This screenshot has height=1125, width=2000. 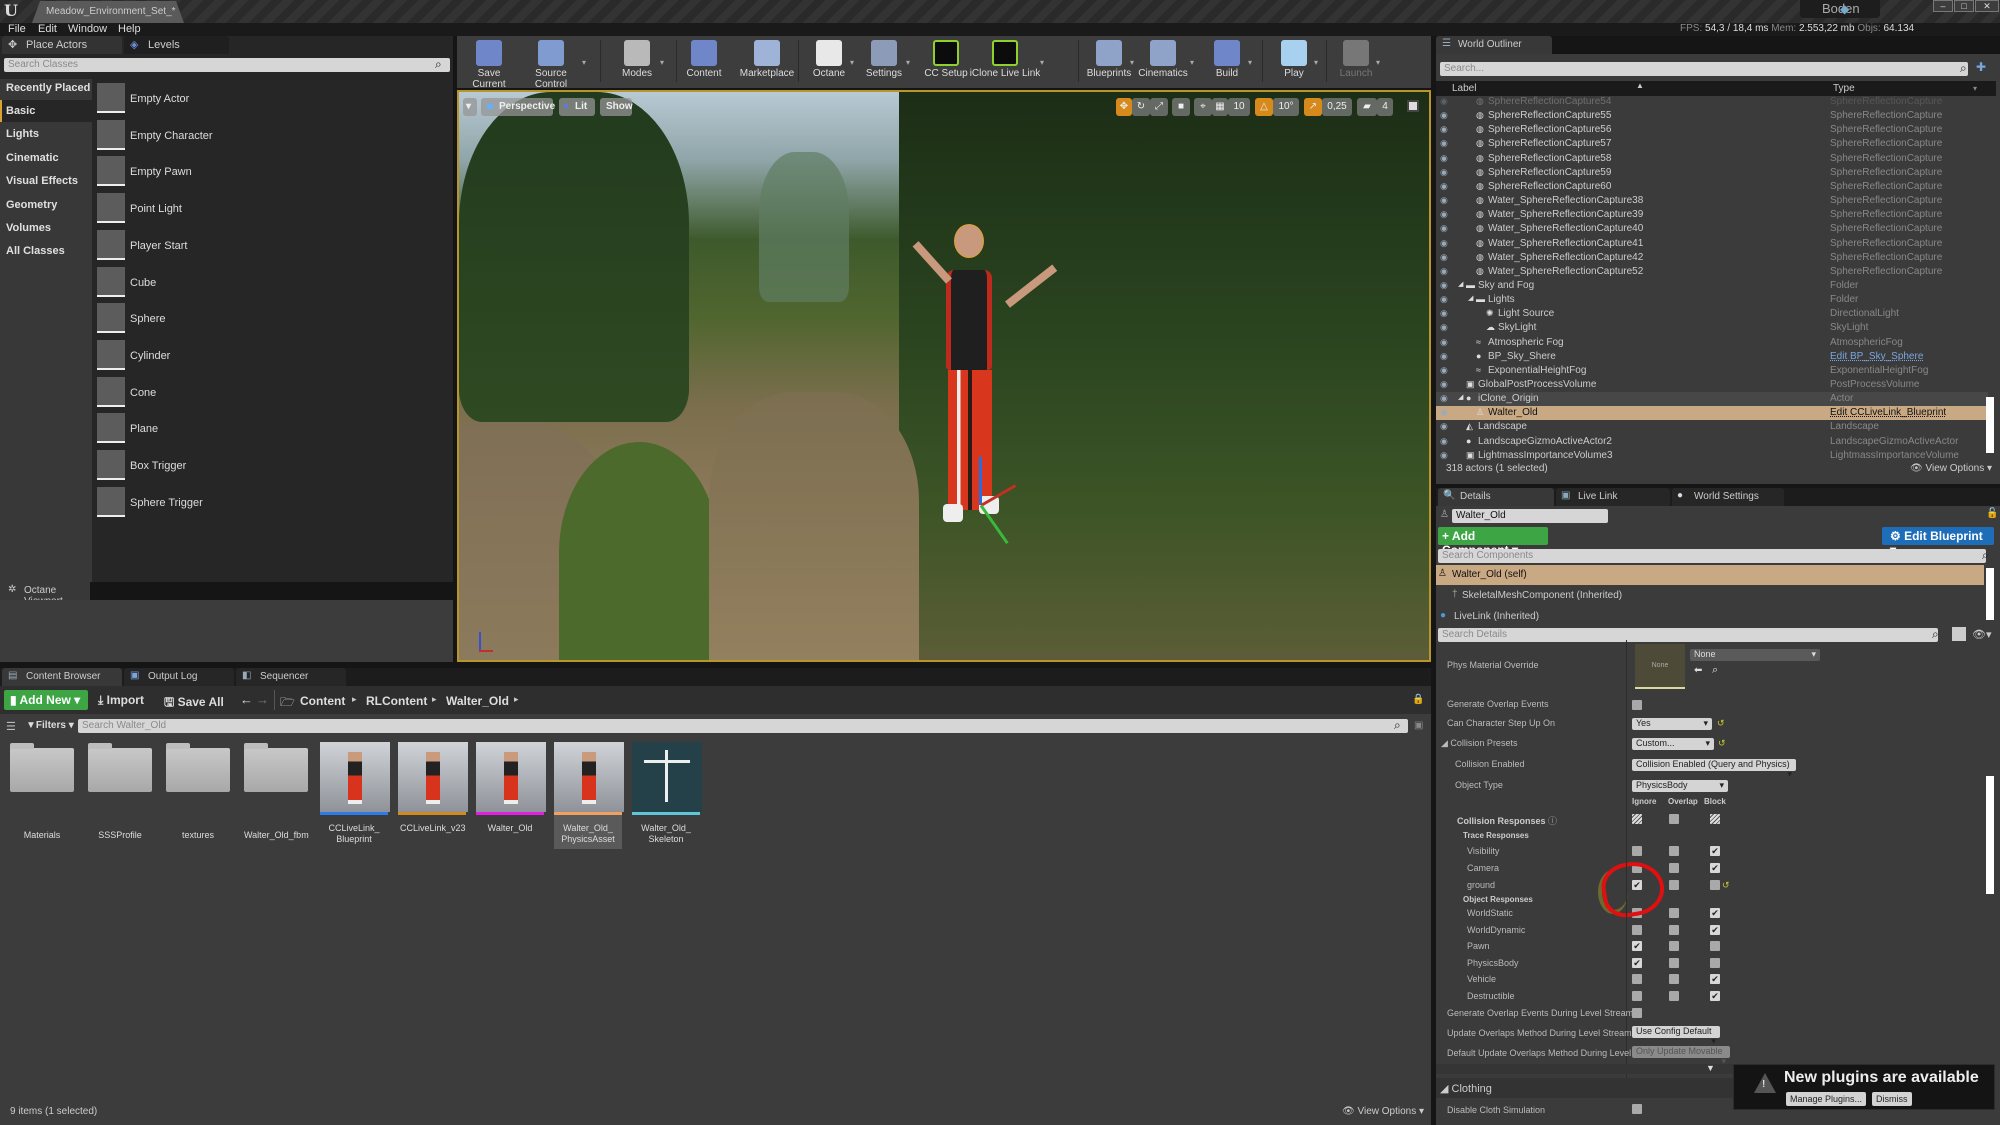 I want to click on toolbar-build-button: Build, so click(x=1227, y=61).